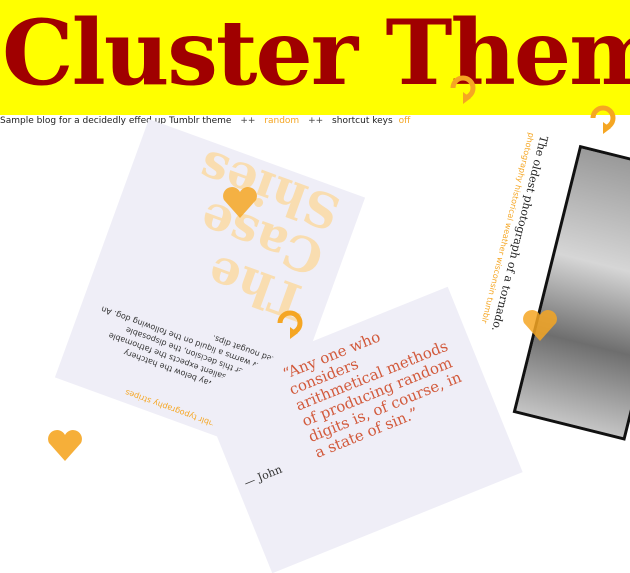 The width and height of the screenshot is (630, 573). Describe the element at coordinates (362, 121) in the screenshot. I see `shortcut-keys-label: shortcut keys` at that location.